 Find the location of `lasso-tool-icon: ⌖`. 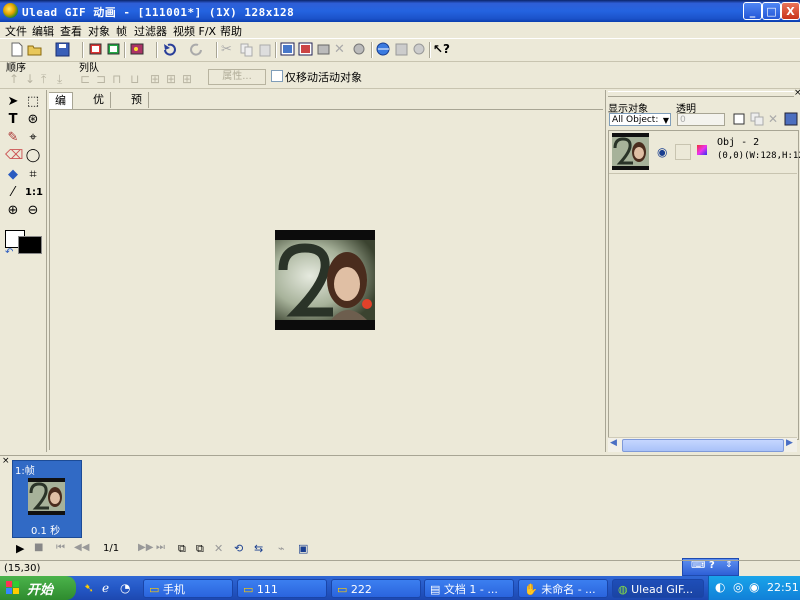

lasso-tool-icon: ⌖ is located at coordinates (33, 138).